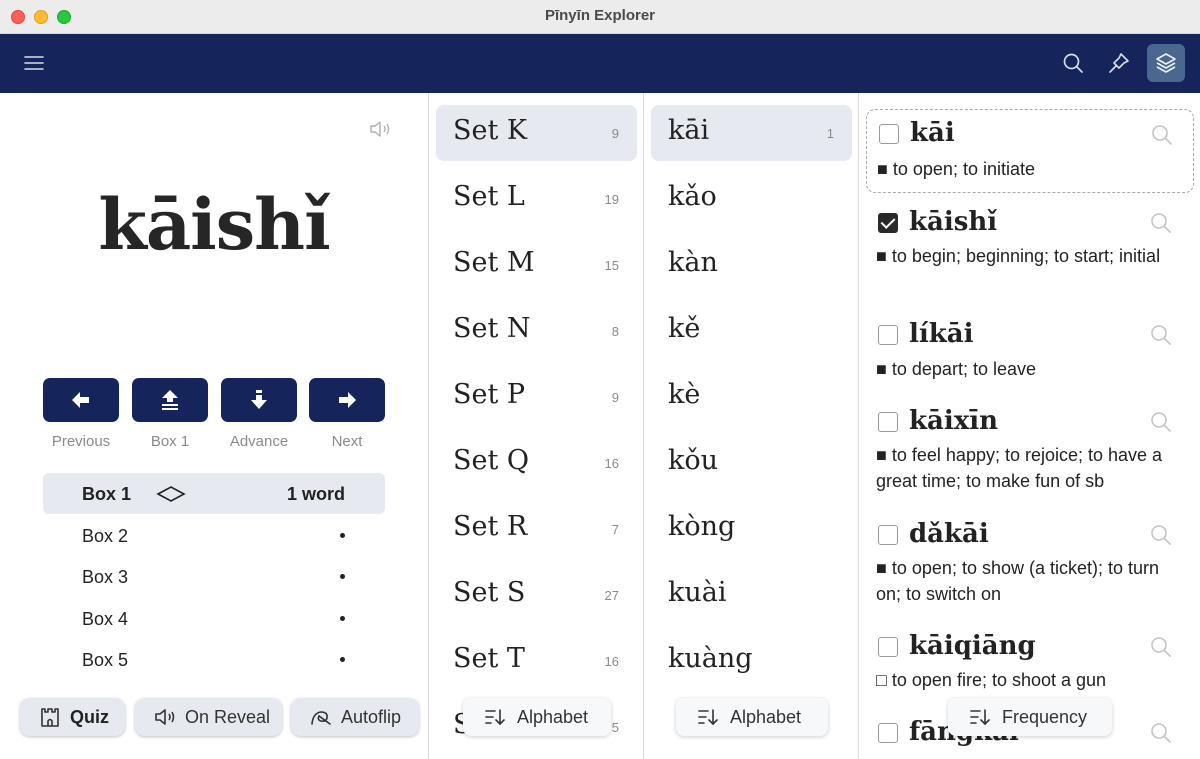 The height and width of the screenshot is (759, 1200). Describe the element at coordinates (490, 526) in the screenshot. I see `set-label: Set R` at that location.